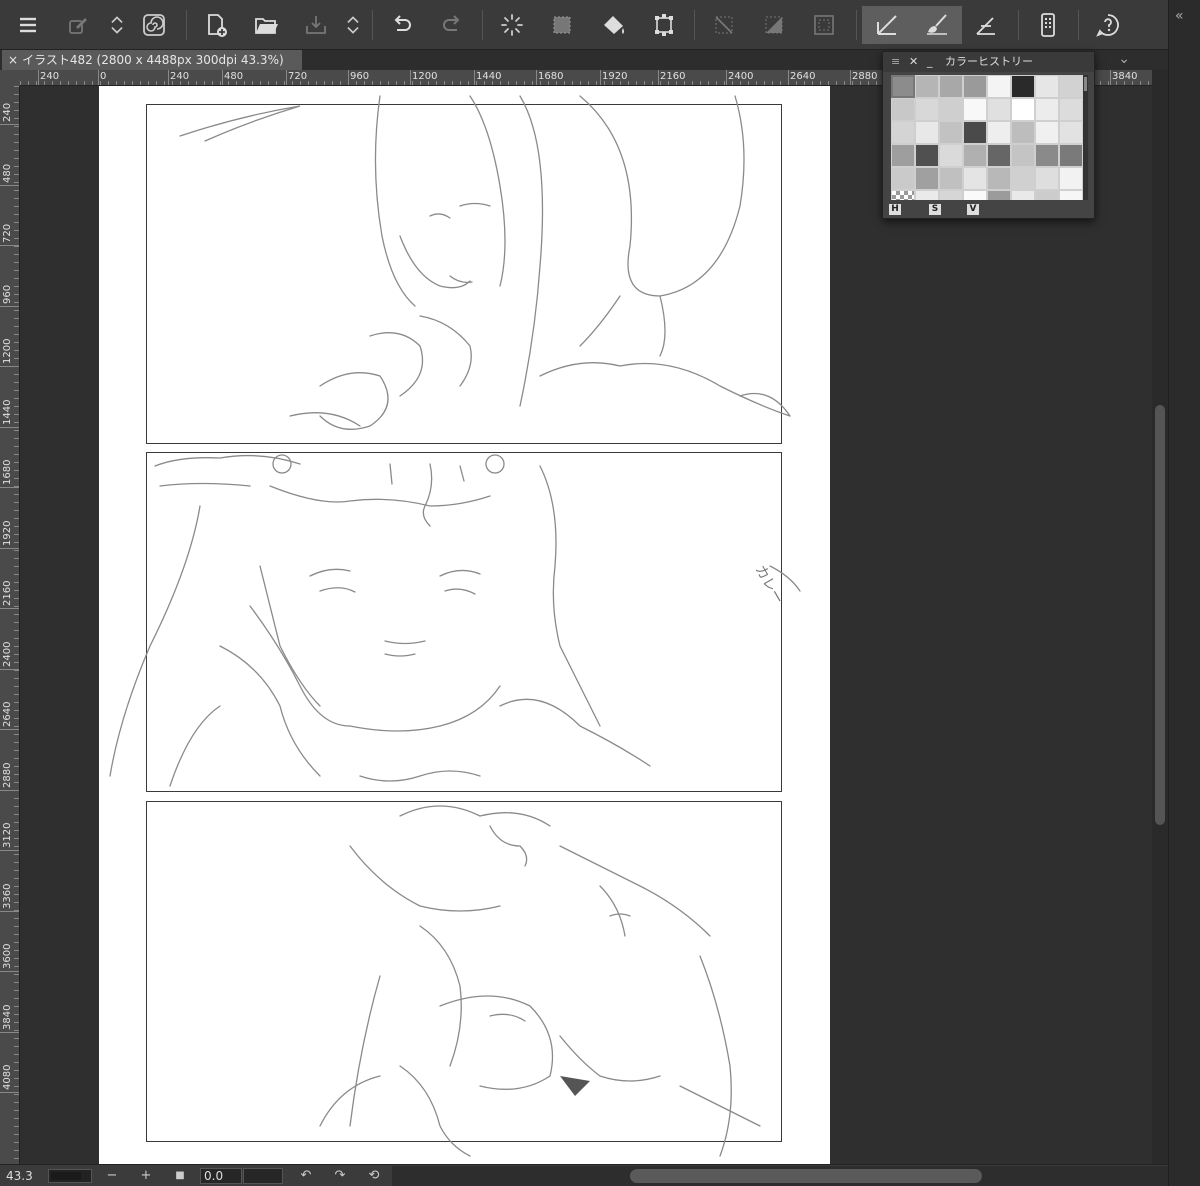 The height and width of the screenshot is (1186, 1200). I want to click on ruler-tick, so click(9, 608).